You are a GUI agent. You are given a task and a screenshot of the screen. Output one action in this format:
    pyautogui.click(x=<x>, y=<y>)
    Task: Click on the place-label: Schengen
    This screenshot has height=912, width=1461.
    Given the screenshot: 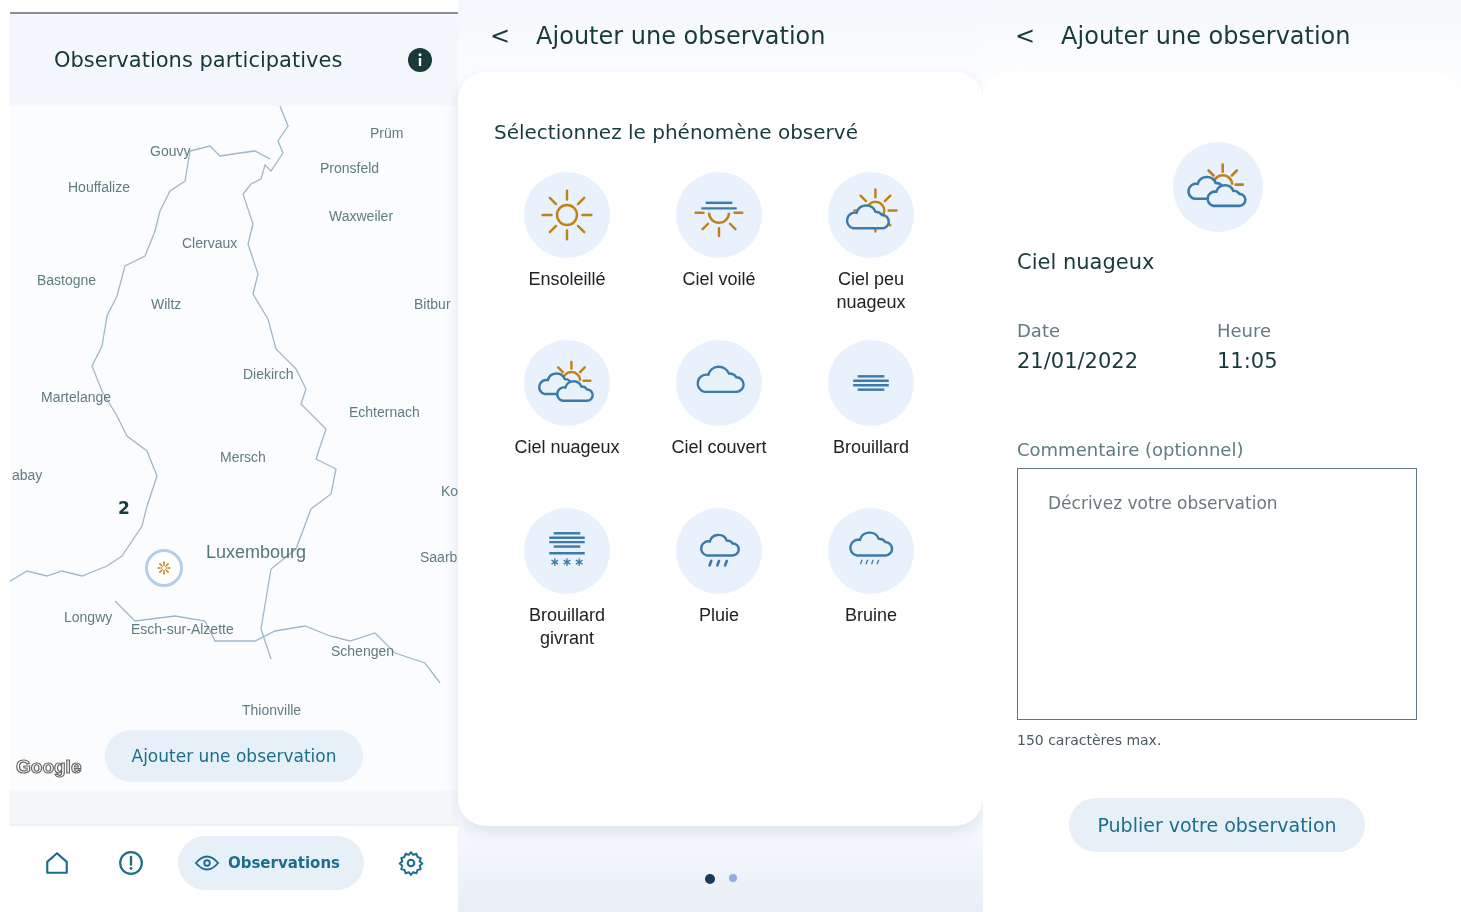 What is the action you would take?
    pyautogui.click(x=363, y=651)
    